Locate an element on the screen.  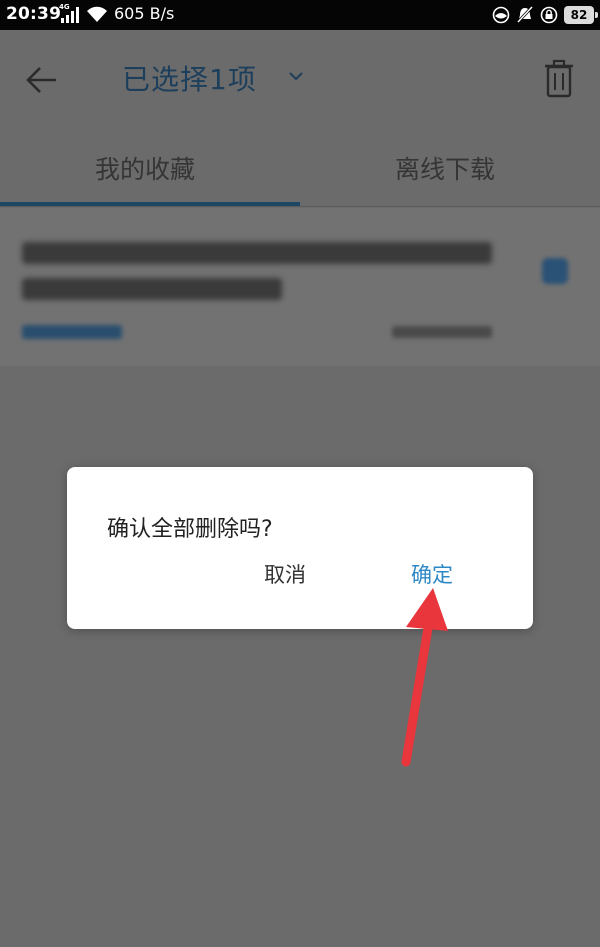
tab-favorites: 我的收藏 is located at coordinates (145, 168).